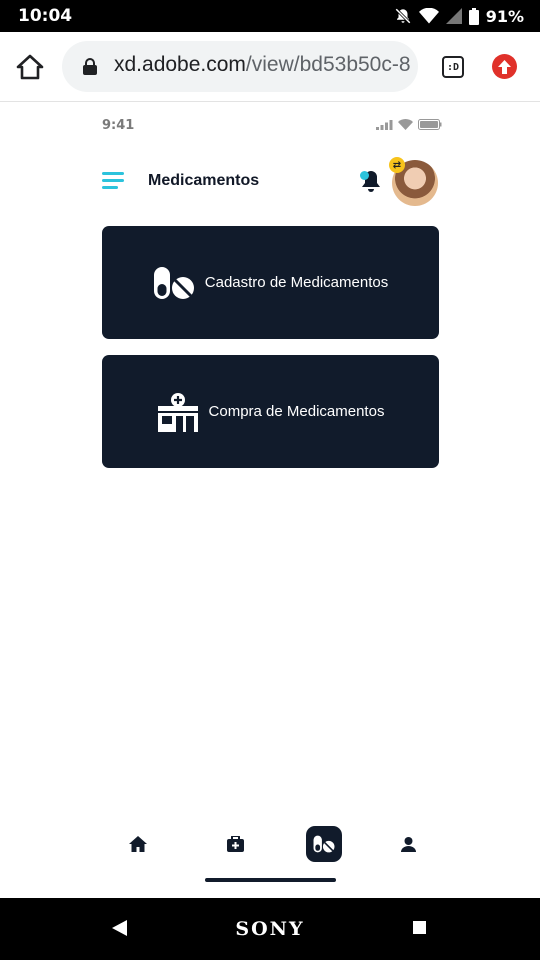  I want to click on browser-toolbar: xd.adobe.com/view/bd53b50c-8 :D, so click(270, 67).